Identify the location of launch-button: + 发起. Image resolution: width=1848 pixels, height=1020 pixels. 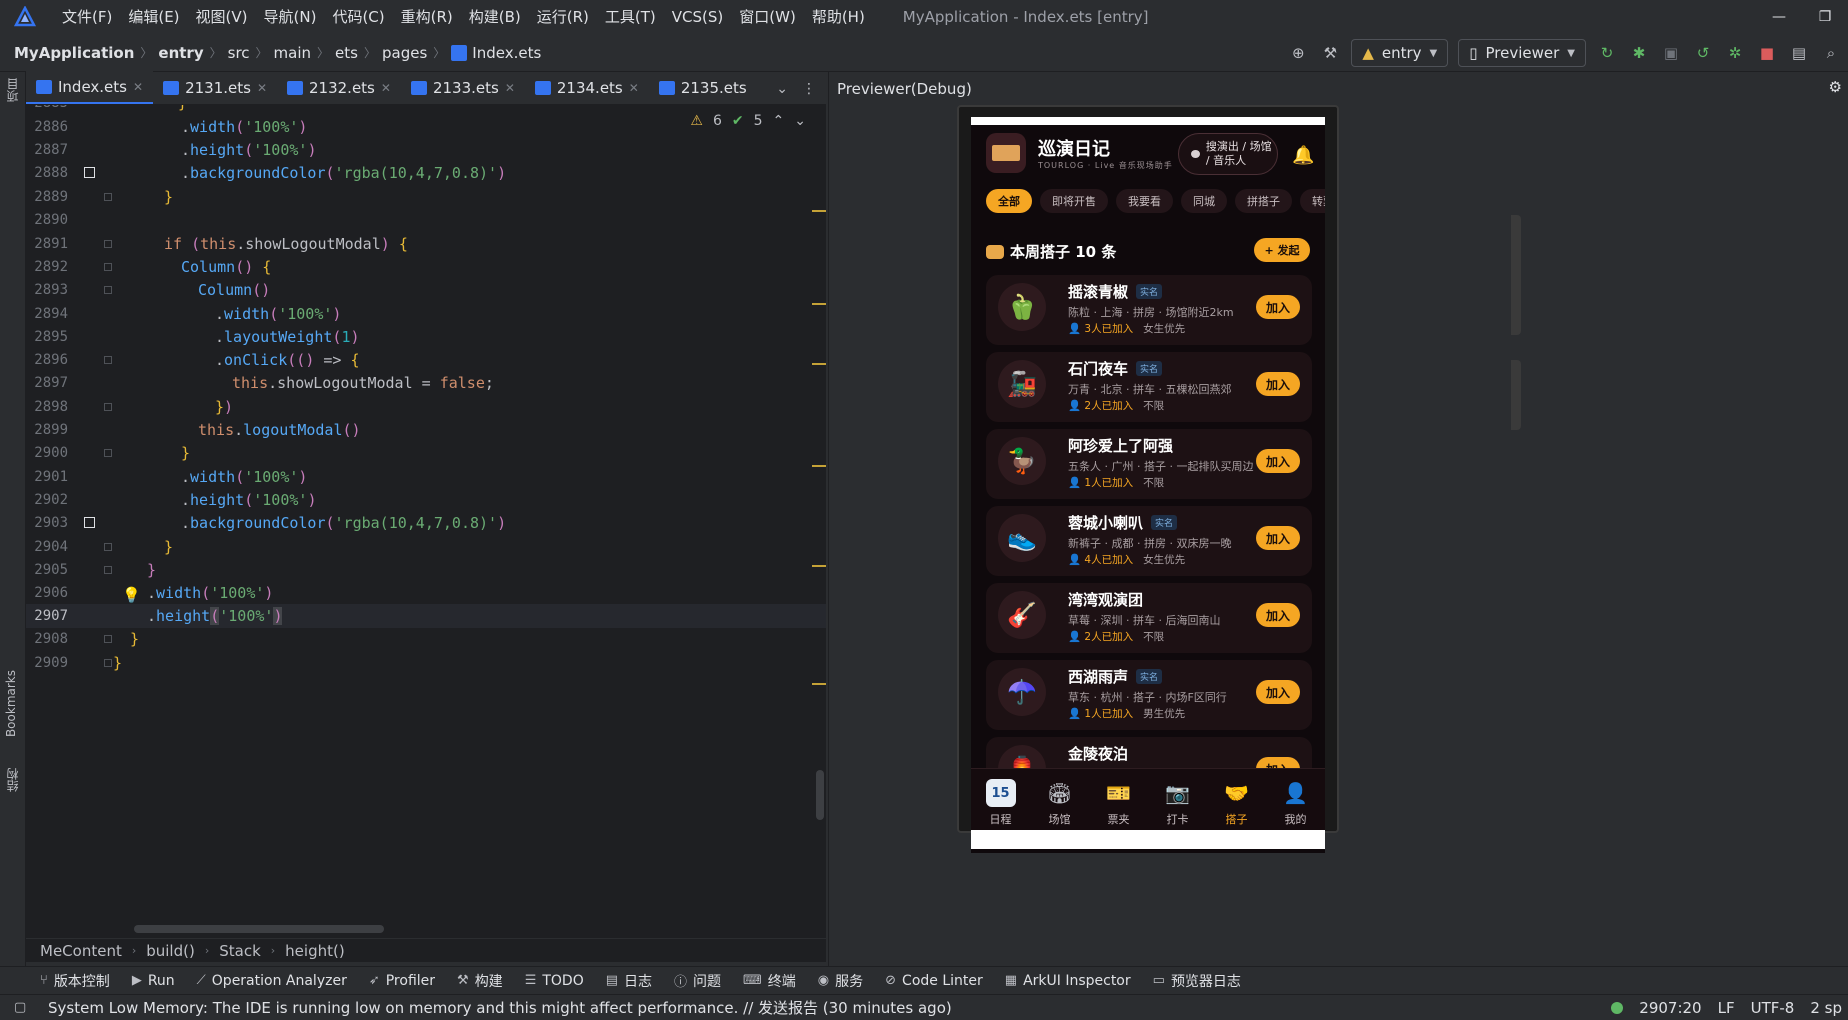
(1282, 250).